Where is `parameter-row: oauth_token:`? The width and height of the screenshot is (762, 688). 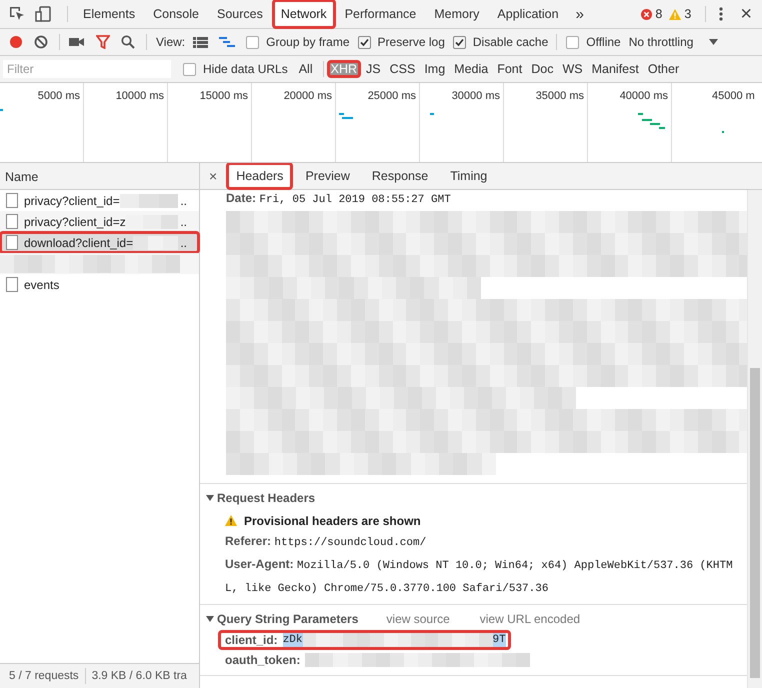 parameter-row: oauth_token: is located at coordinates (376, 660).